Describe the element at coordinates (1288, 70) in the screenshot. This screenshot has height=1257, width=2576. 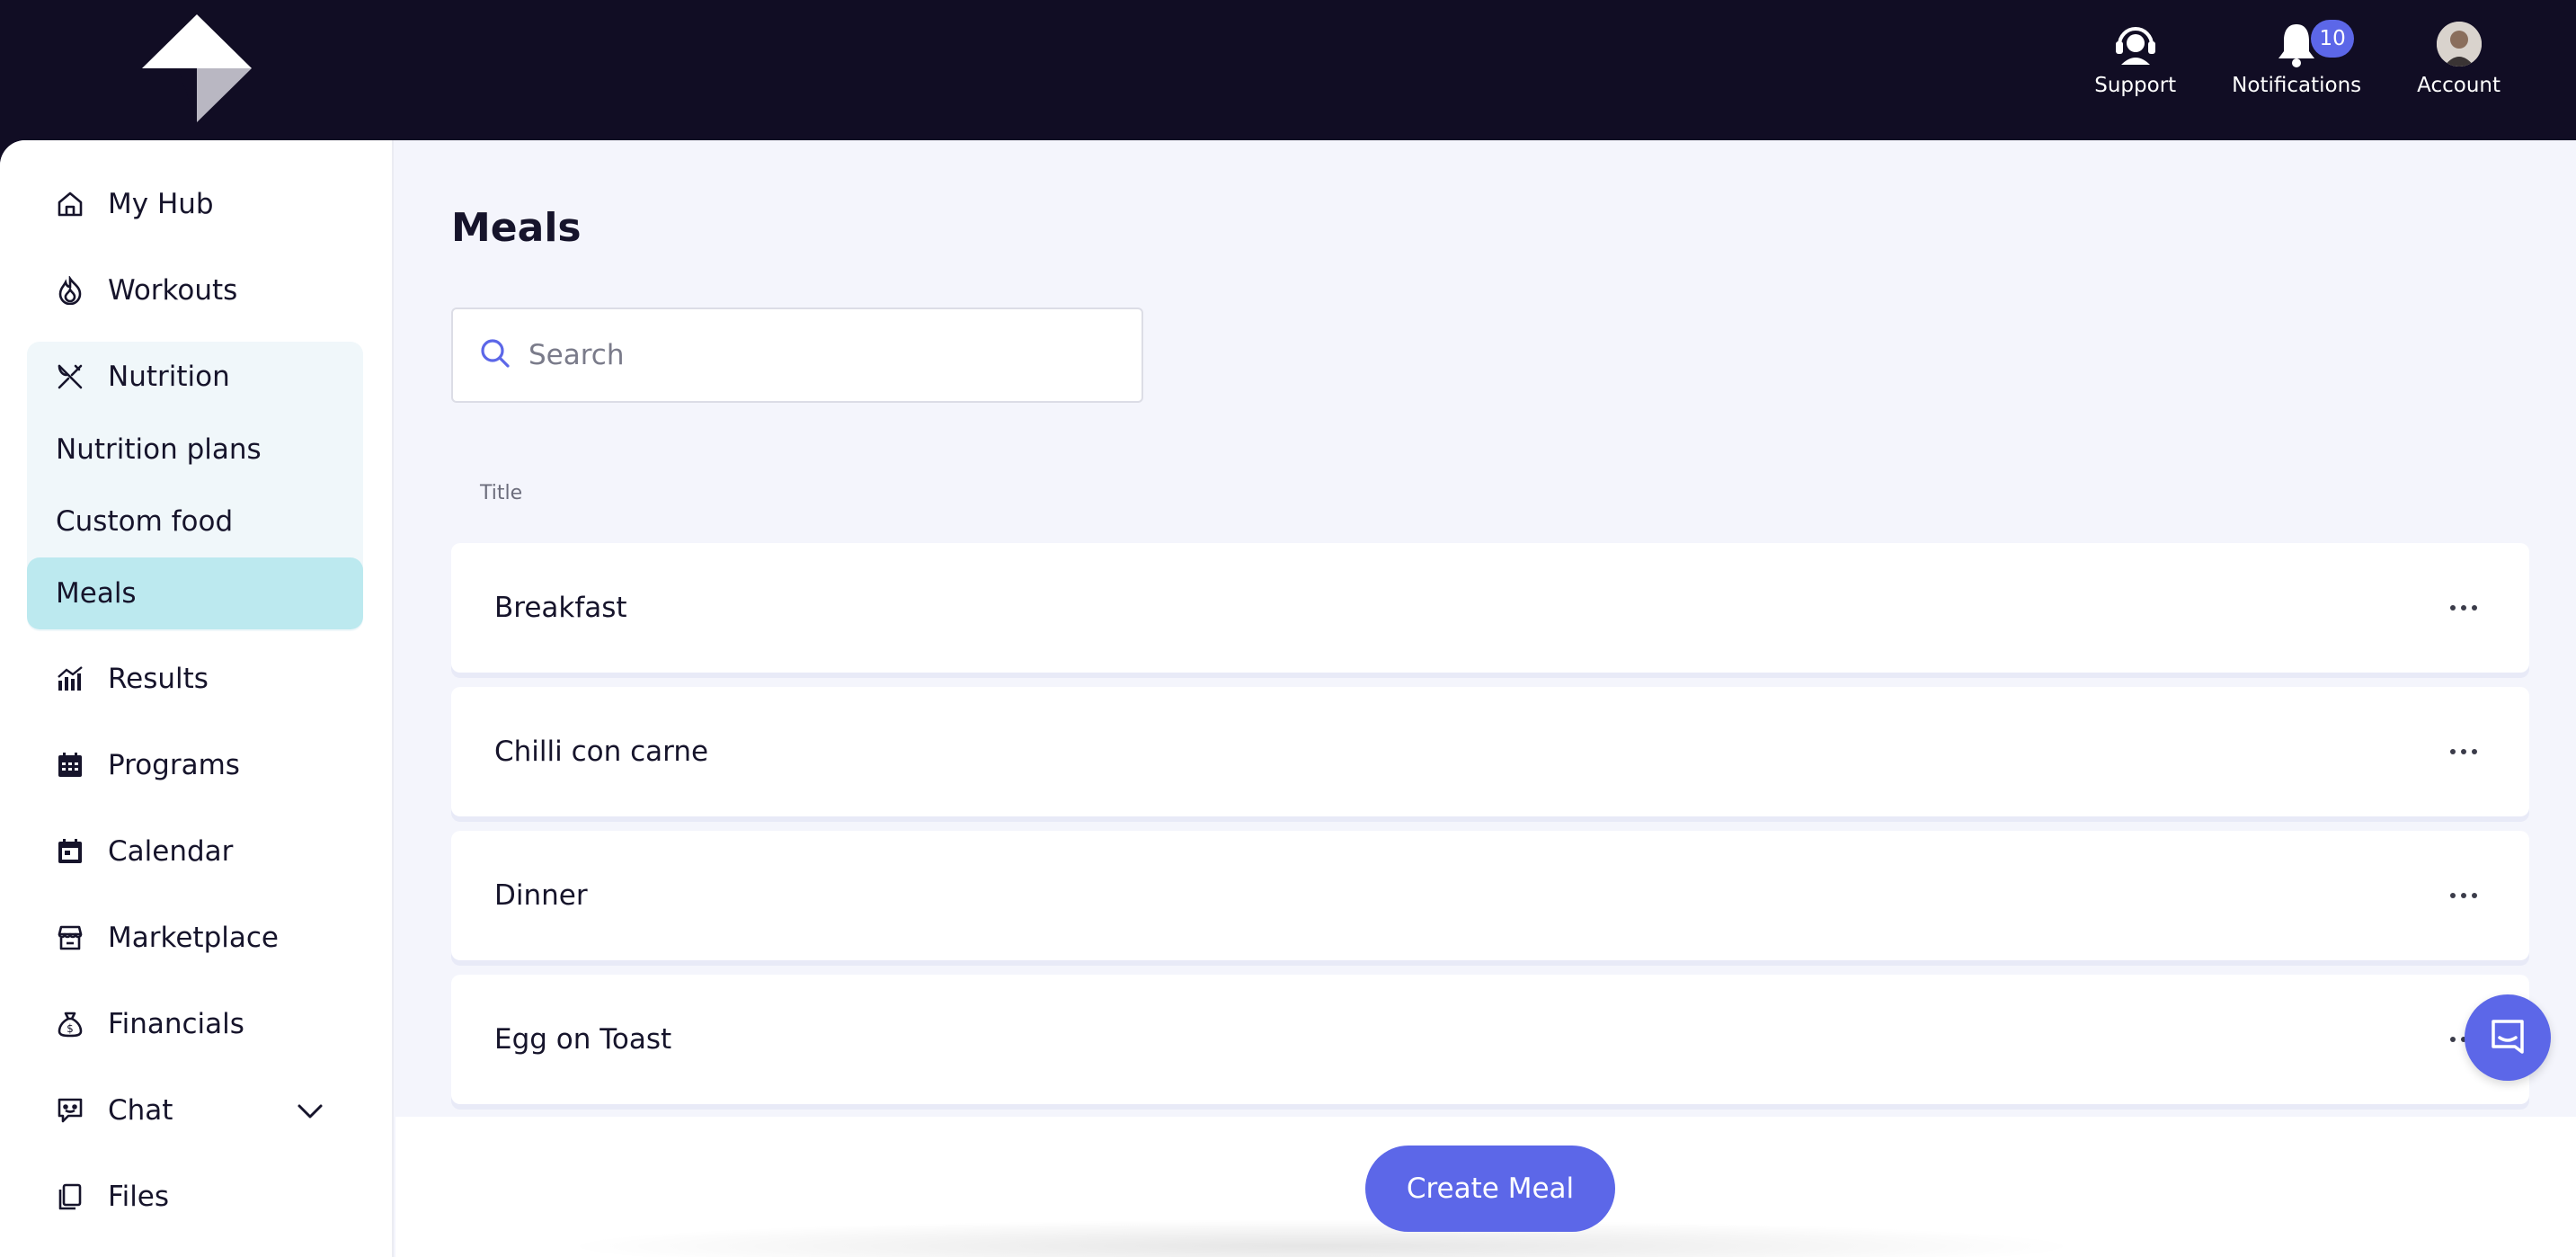
I see `top-bar: Support Notifications 10 Account` at that location.